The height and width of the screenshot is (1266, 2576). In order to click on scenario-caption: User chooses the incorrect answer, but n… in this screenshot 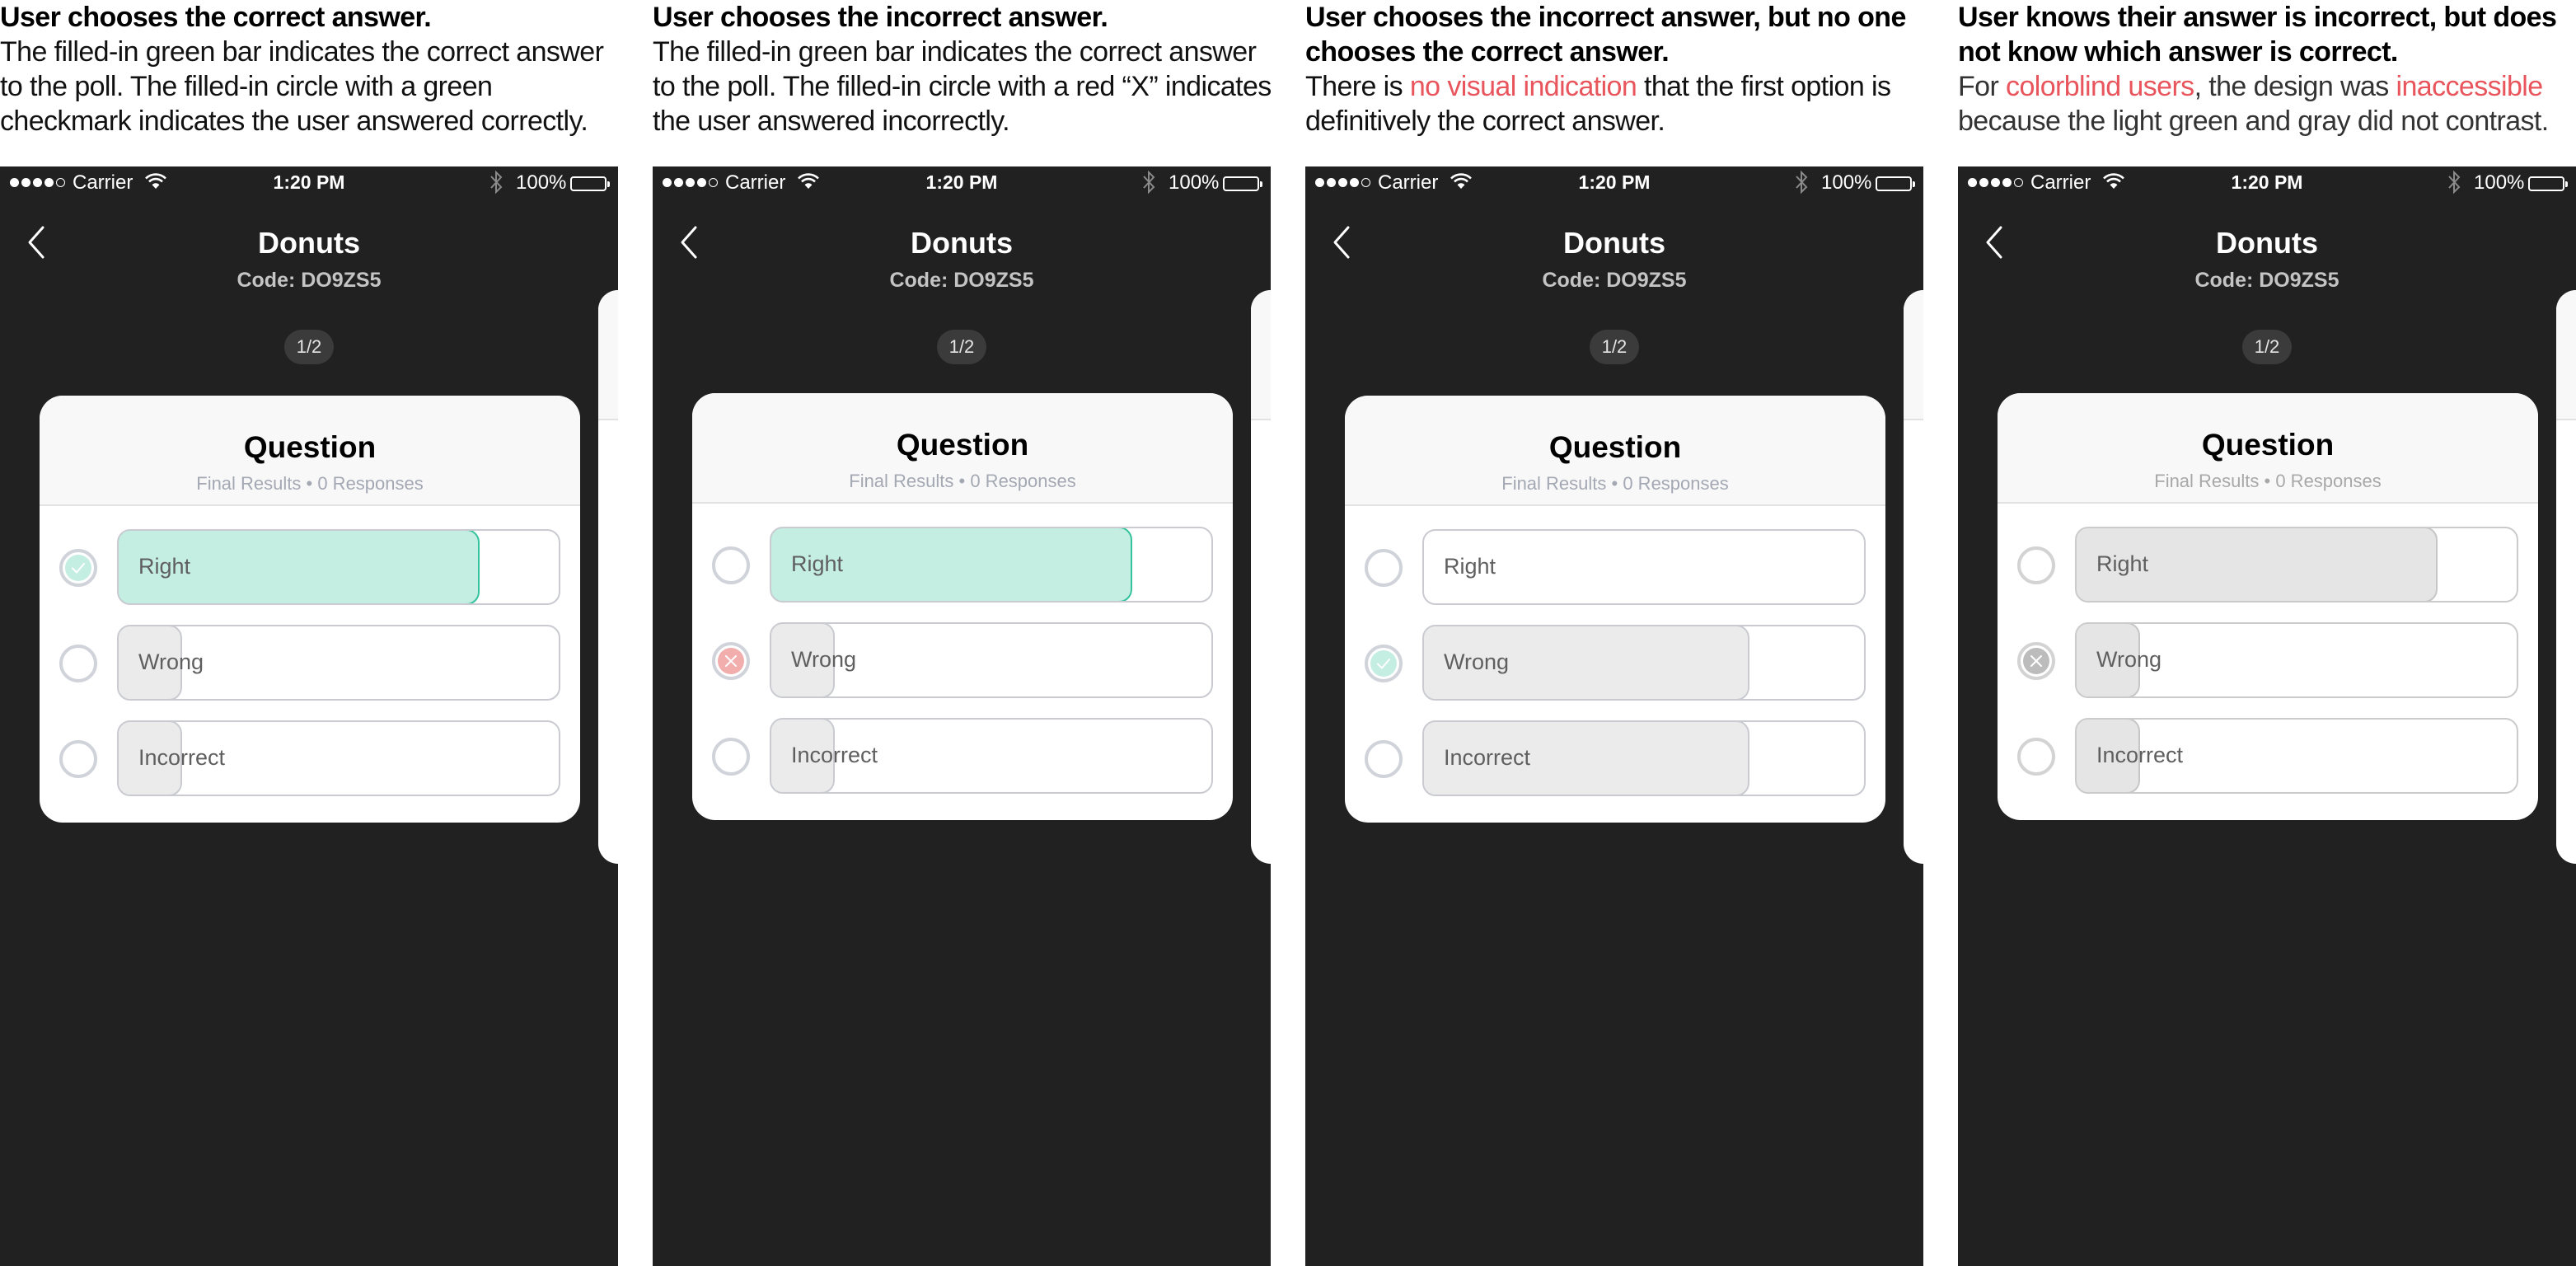, I will do `click(1618, 69)`.